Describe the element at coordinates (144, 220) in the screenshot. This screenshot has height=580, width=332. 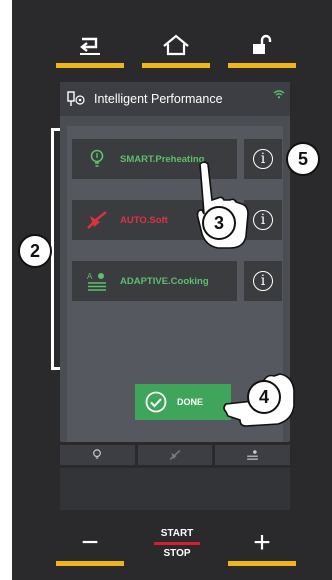
I see `auto-soft-label: AUTO.Soft` at that location.